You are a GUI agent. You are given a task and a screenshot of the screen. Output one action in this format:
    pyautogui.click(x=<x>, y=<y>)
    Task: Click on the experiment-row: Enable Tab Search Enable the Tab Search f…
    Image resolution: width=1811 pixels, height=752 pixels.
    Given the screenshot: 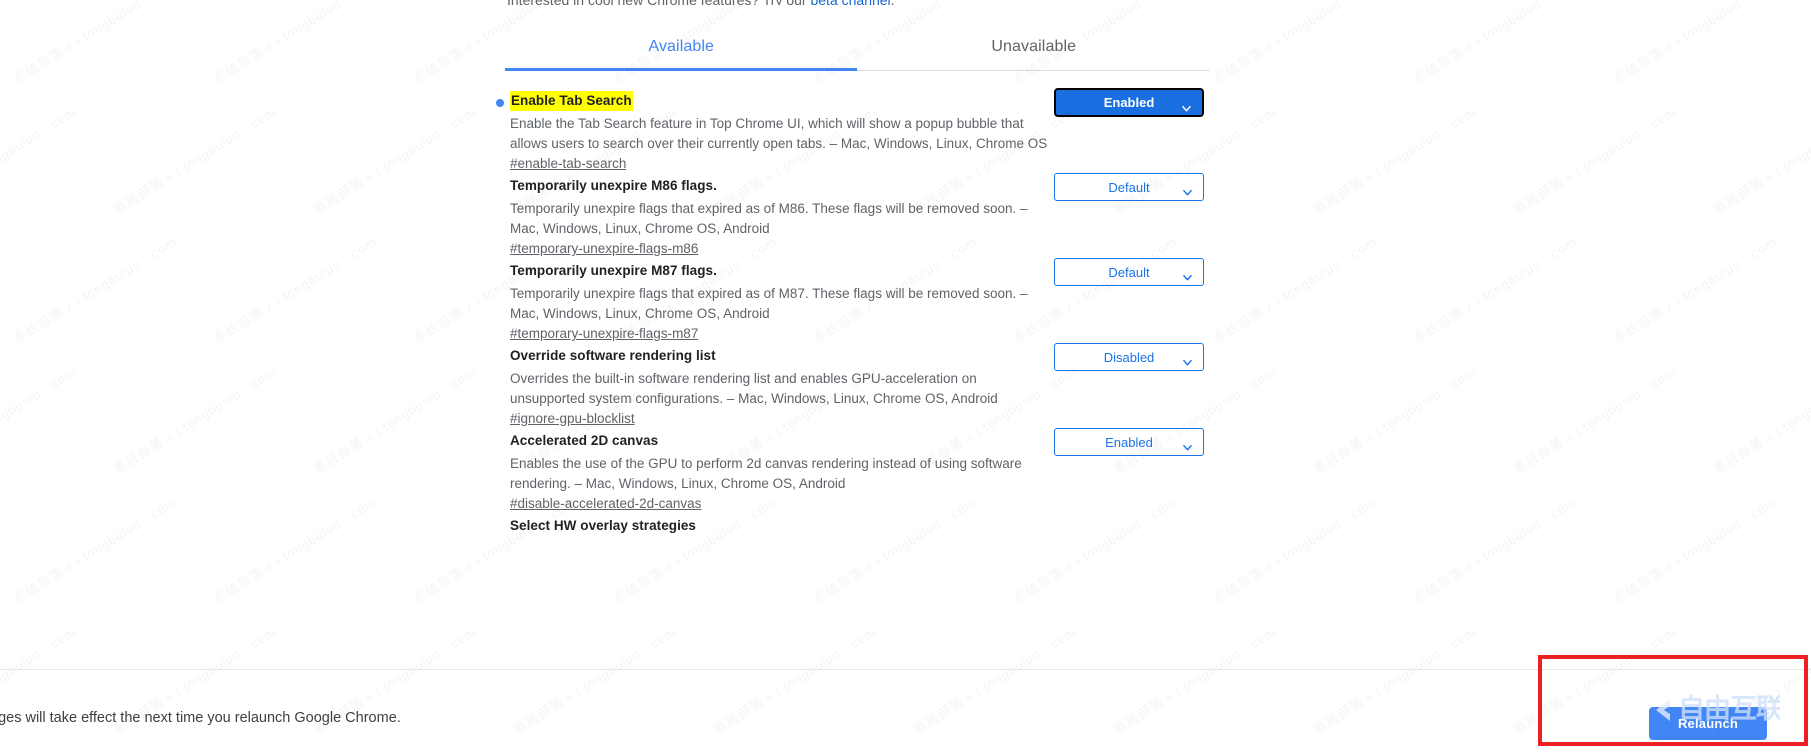 What is the action you would take?
    pyautogui.click(x=905, y=130)
    